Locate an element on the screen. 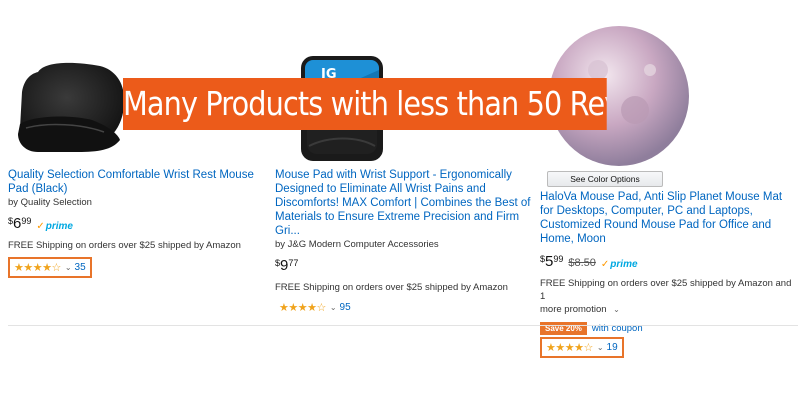 The width and height of the screenshot is (803, 400). more-promotion-dropdown: more promotion ⌄ is located at coordinates (669, 309).